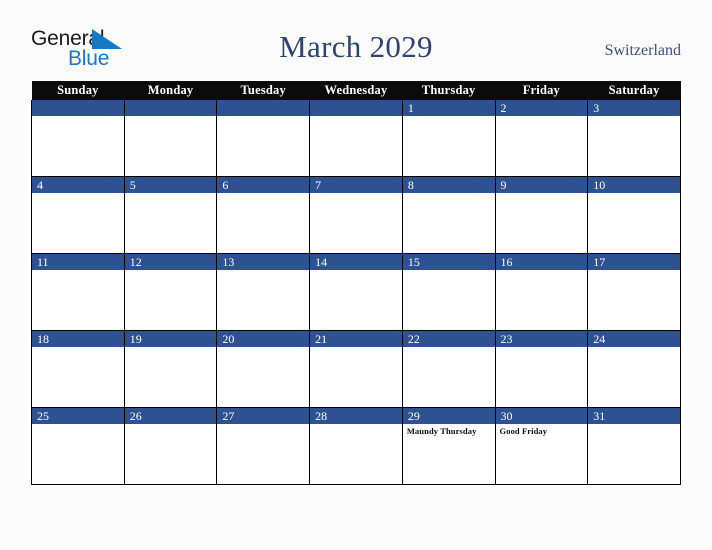 Image resolution: width=712 pixels, height=550 pixels. Describe the element at coordinates (356, 40) in the screenshot. I see `page-header: General Blue March 2029 Switzerland` at that location.